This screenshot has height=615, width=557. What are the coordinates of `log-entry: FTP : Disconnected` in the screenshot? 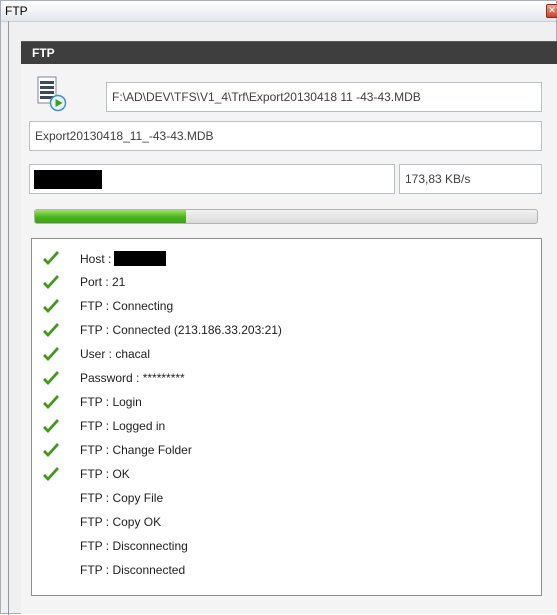 It's located at (286, 571).